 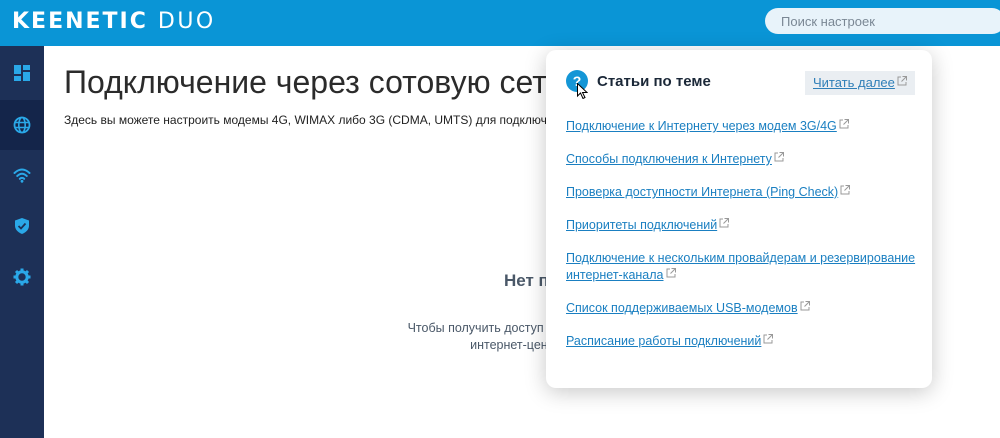 I want to click on gear-icon, so click(x=22, y=277).